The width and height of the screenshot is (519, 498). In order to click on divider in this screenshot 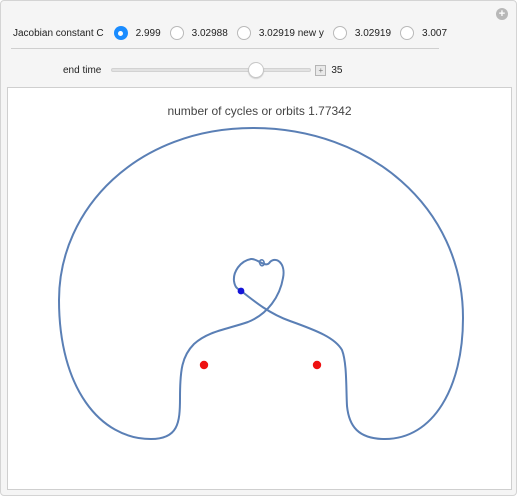, I will do `click(225, 48)`.